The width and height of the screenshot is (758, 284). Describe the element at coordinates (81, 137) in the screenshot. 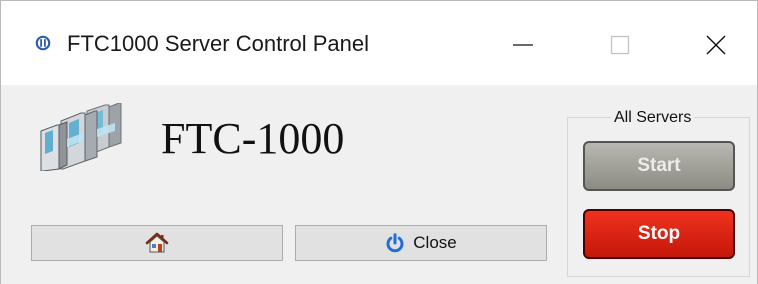

I see `turnstile-gates-image` at that location.